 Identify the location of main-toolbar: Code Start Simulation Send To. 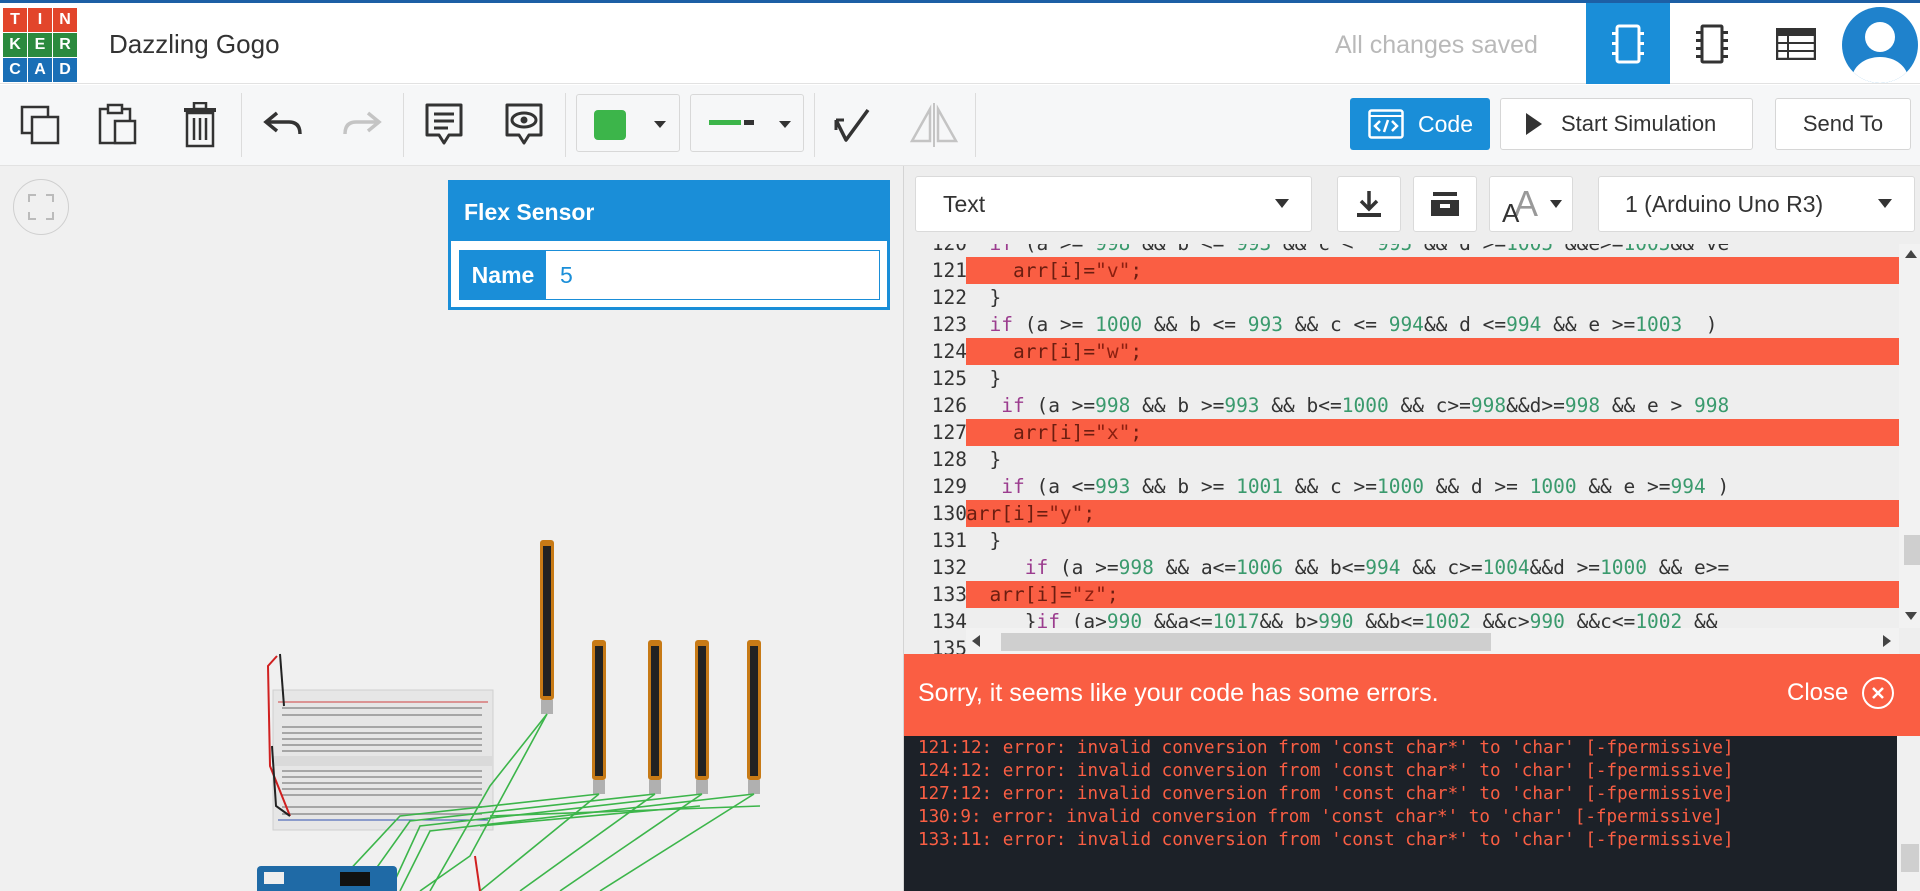
(960, 125).